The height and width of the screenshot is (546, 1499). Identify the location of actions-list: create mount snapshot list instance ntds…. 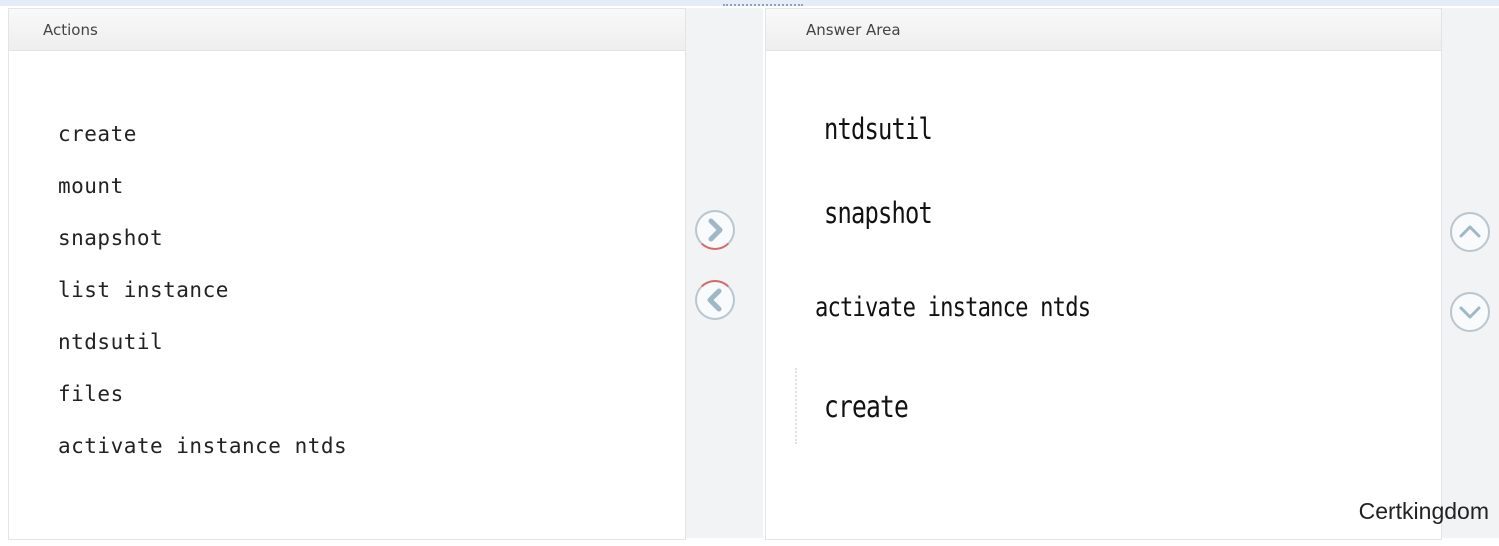
(202, 290).